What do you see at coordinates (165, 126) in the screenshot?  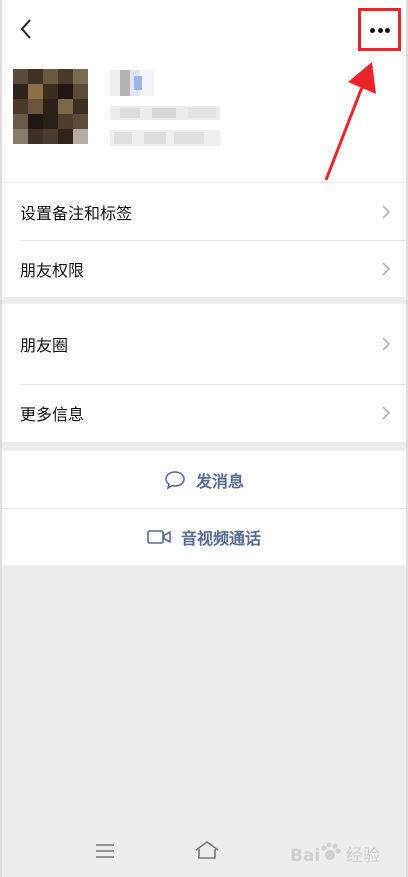 I see `contact-details-blurred` at bounding box center [165, 126].